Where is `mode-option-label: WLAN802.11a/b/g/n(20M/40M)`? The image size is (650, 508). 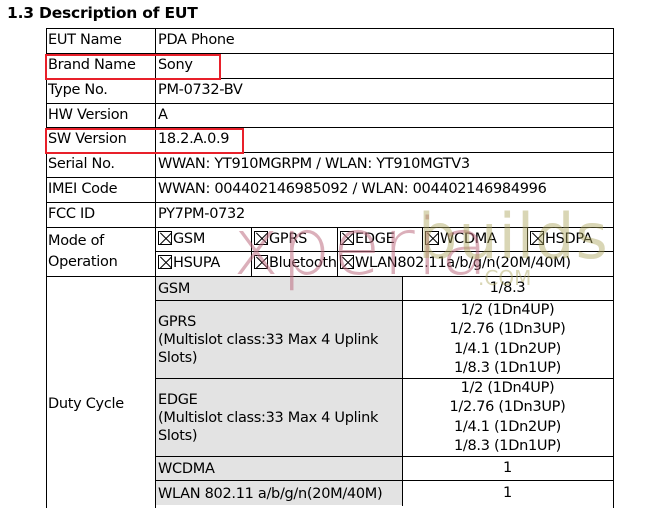 mode-option-label: WLAN802.11a/b/g/n(20M/40M) is located at coordinates (463, 263).